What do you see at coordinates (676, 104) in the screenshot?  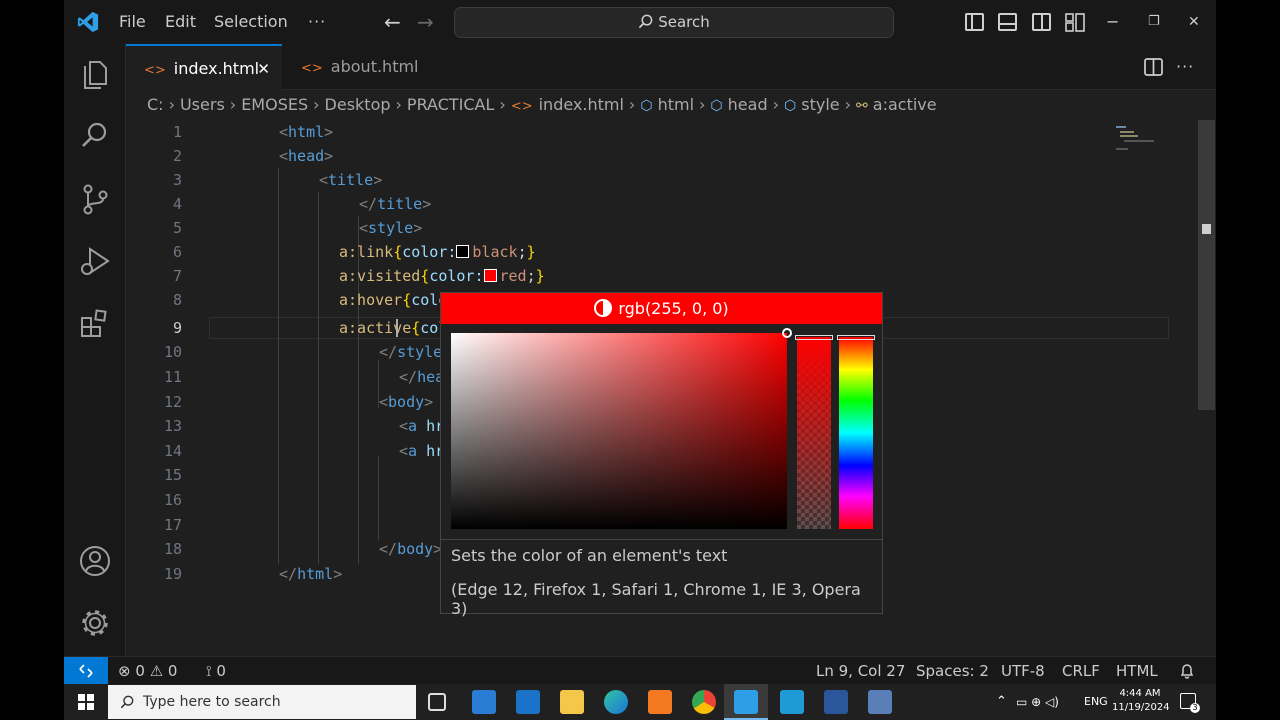 I see `breadcrumb-item: html` at bounding box center [676, 104].